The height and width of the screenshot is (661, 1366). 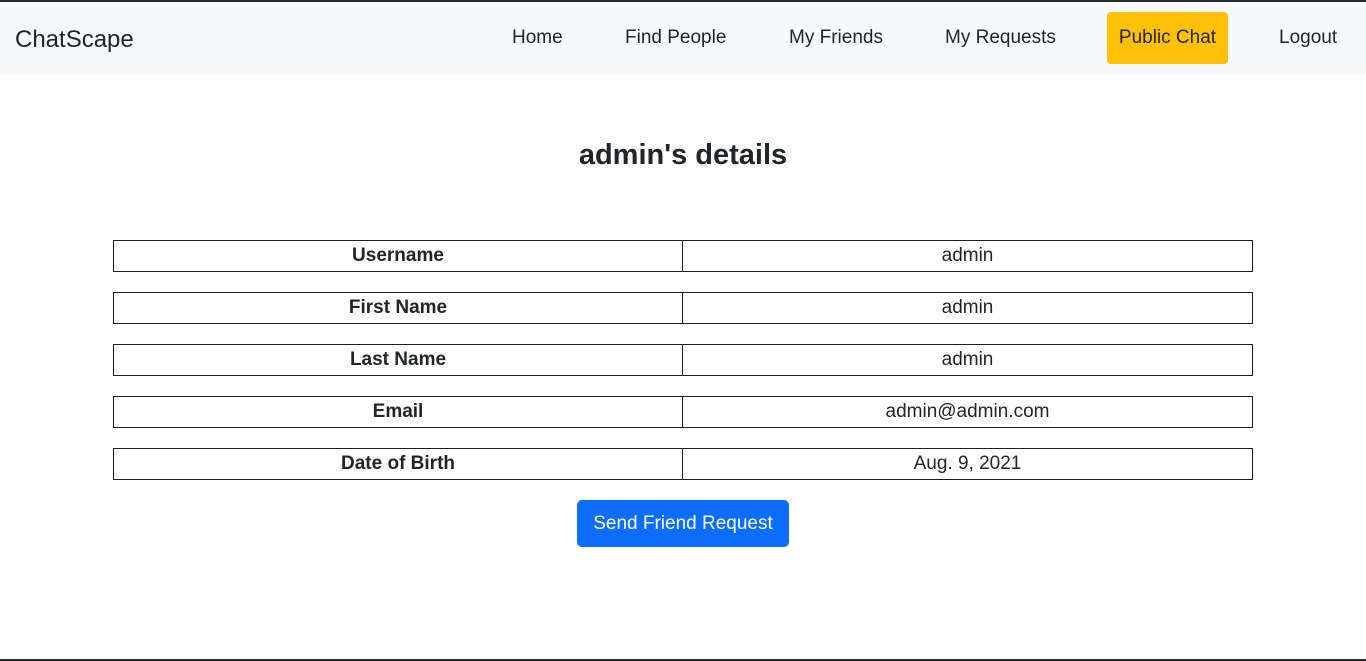 I want to click on nav-home-link: Home, so click(x=537, y=38).